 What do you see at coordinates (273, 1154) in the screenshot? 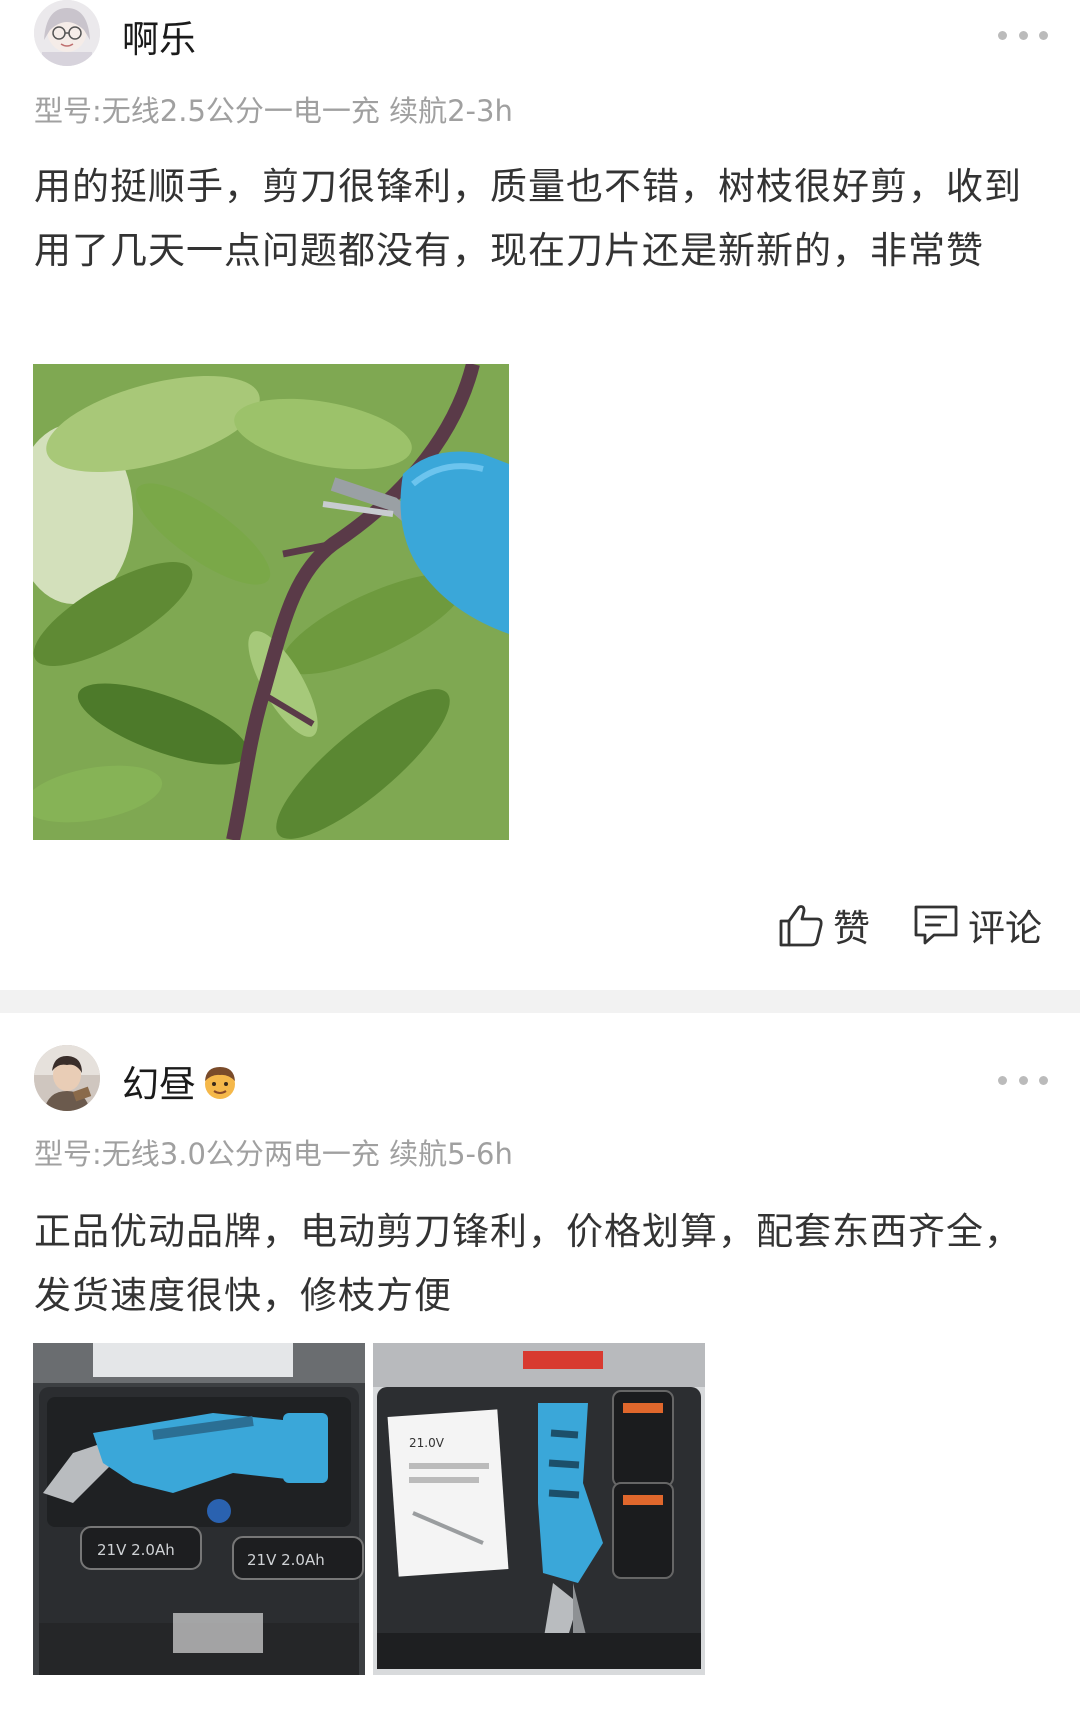
I see `product-model: 型号:无线3.0公分两电一充 续航5-6h` at bounding box center [273, 1154].